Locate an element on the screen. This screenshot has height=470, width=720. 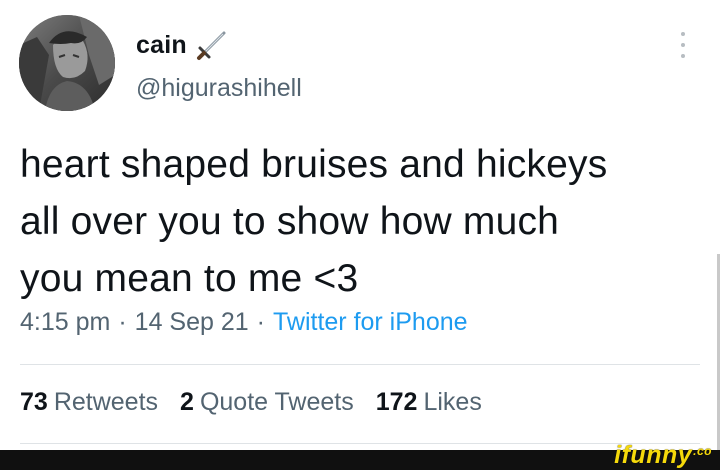
avatar is located at coordinates (67, 63).